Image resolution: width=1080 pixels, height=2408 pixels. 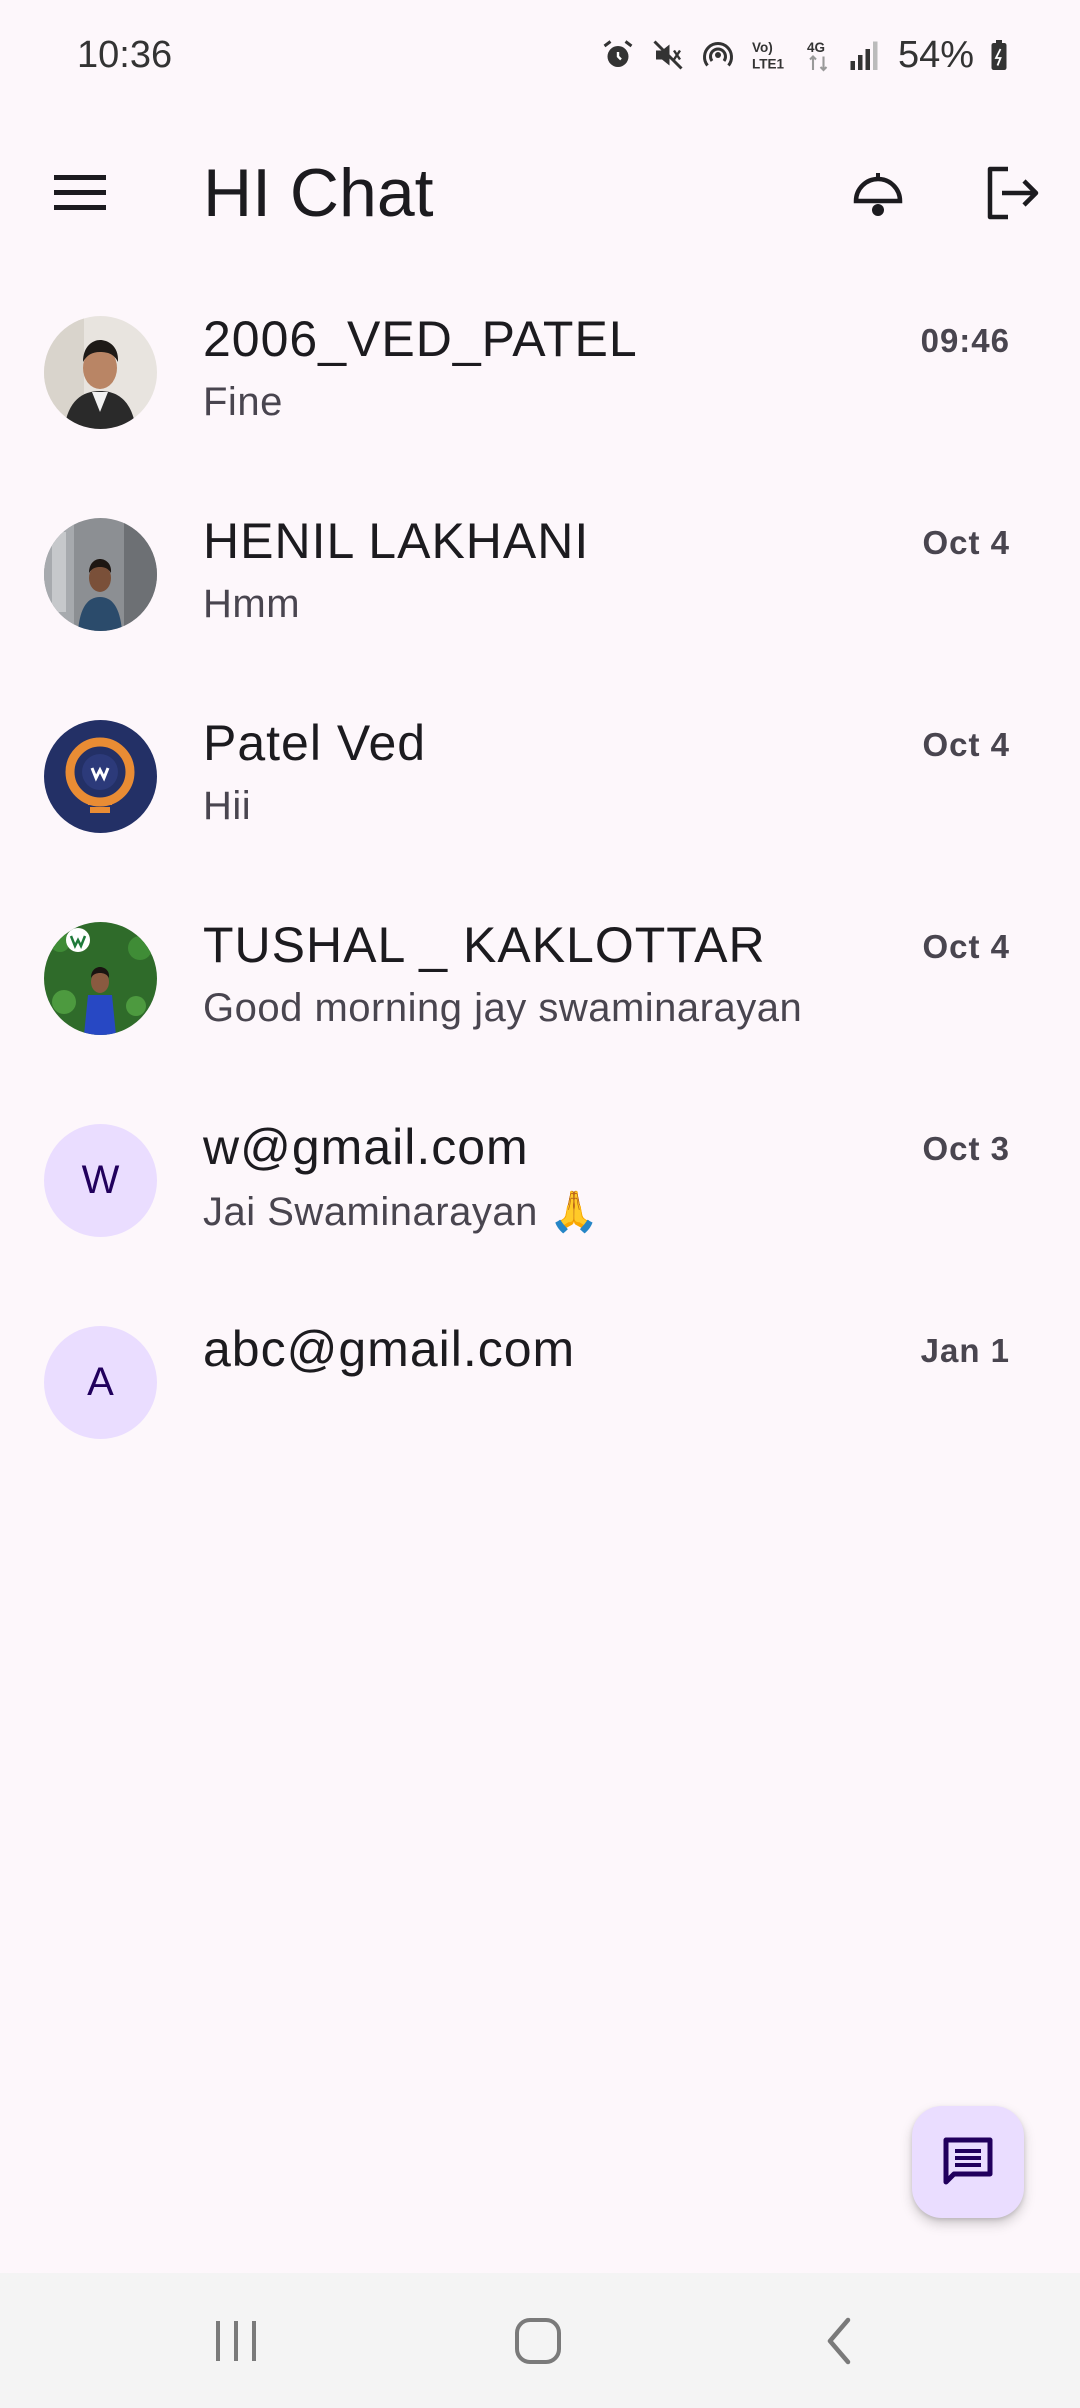 I want to click on status-icons: Vo) LTE1 4G 54%, so click(x=805, y=55).